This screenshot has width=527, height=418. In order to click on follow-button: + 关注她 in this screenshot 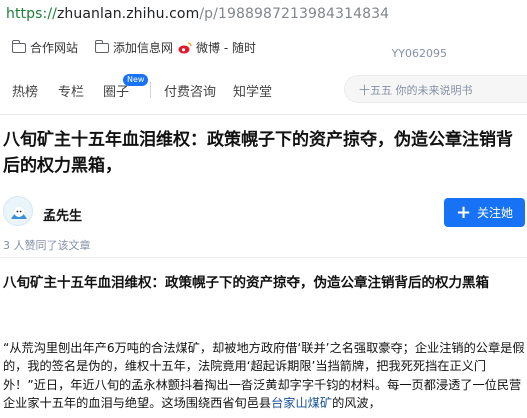, I will do `click(484, 212)`.